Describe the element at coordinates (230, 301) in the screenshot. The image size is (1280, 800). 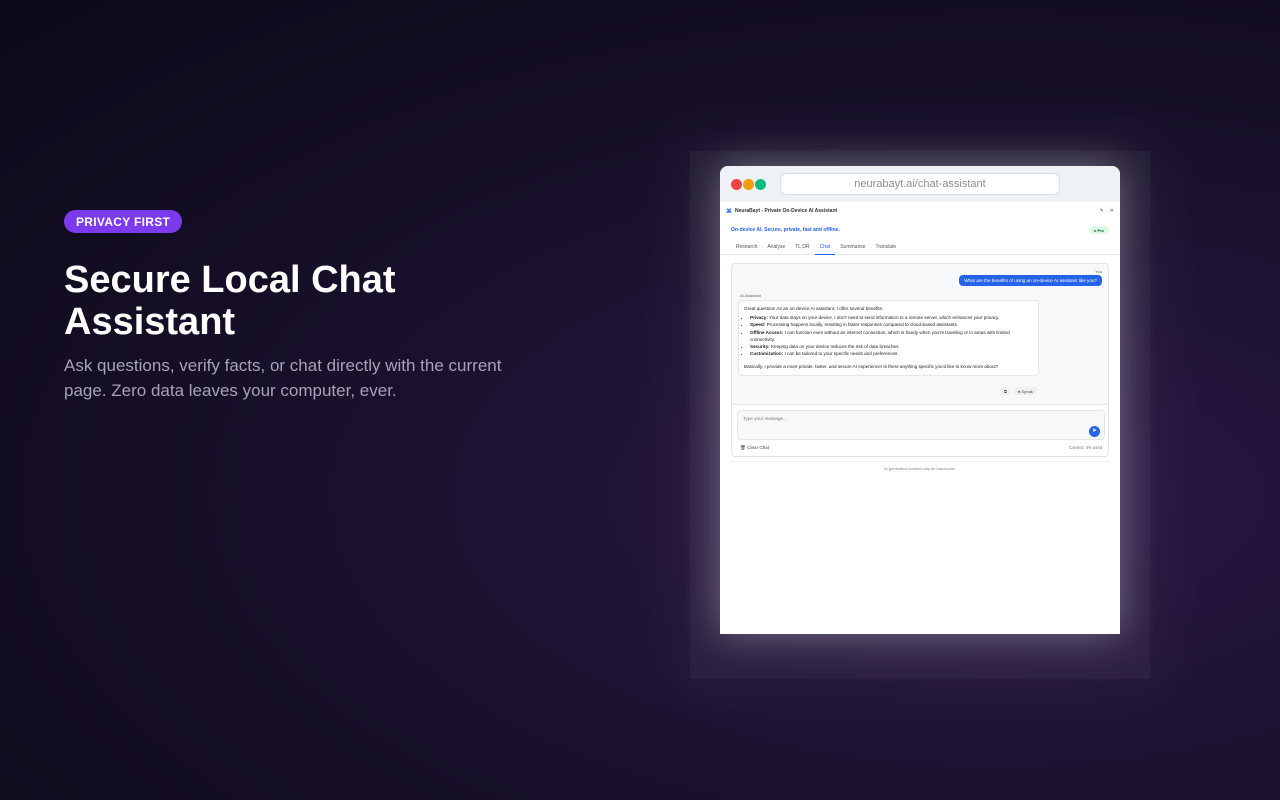
I see `hero-title: Secure Local Chat Assistant` at that location.